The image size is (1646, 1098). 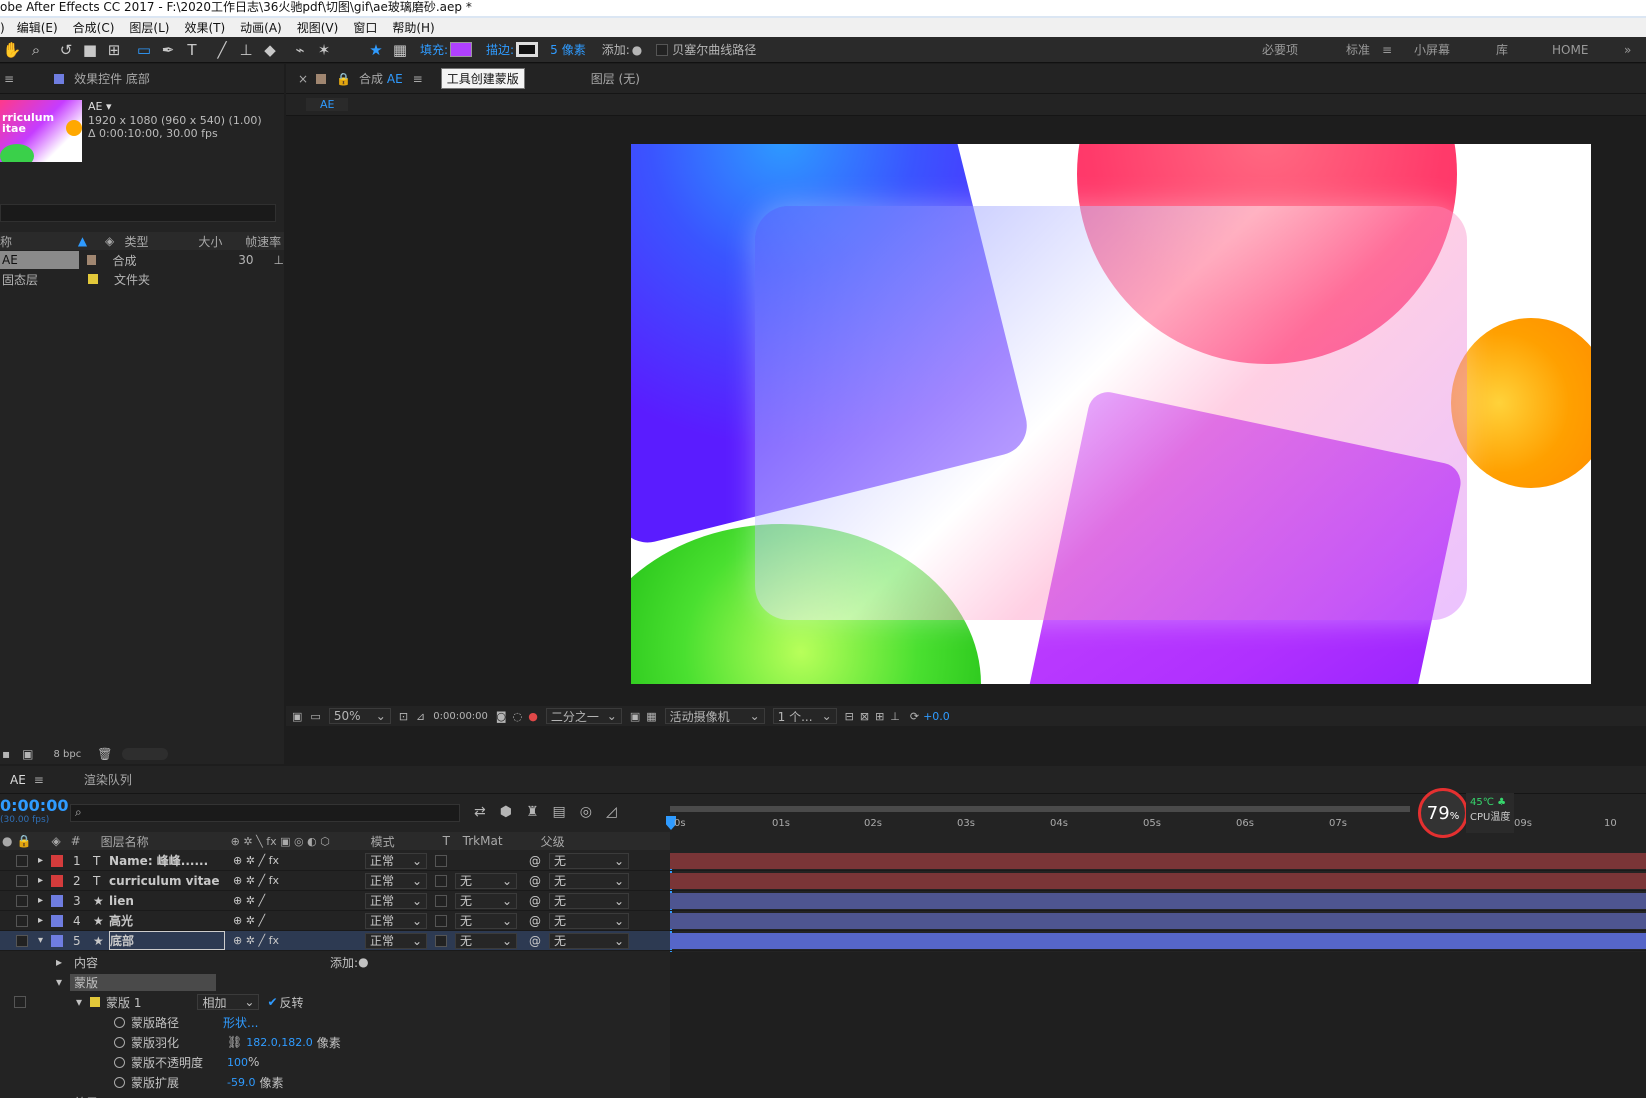 I want to click on rectangle-tool-icon: ▭, so click(x=144, y=50).